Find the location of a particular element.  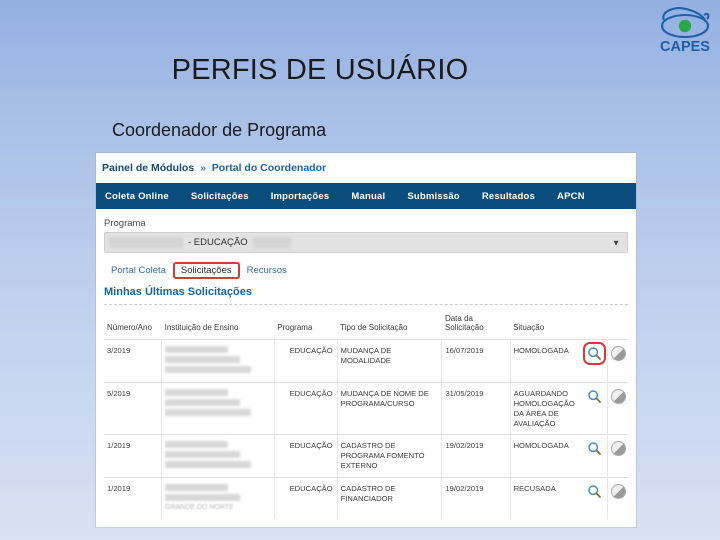

nav-item-apcn: APCN is located at coordinates (571, 196).